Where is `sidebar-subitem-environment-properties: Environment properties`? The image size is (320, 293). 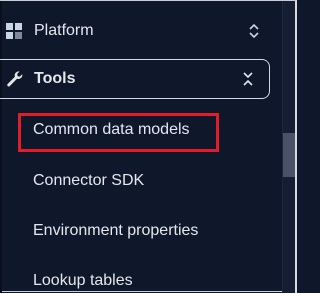 sidebar-subitem-environment-properties: Environment properties is located at coordinates (115, 231).